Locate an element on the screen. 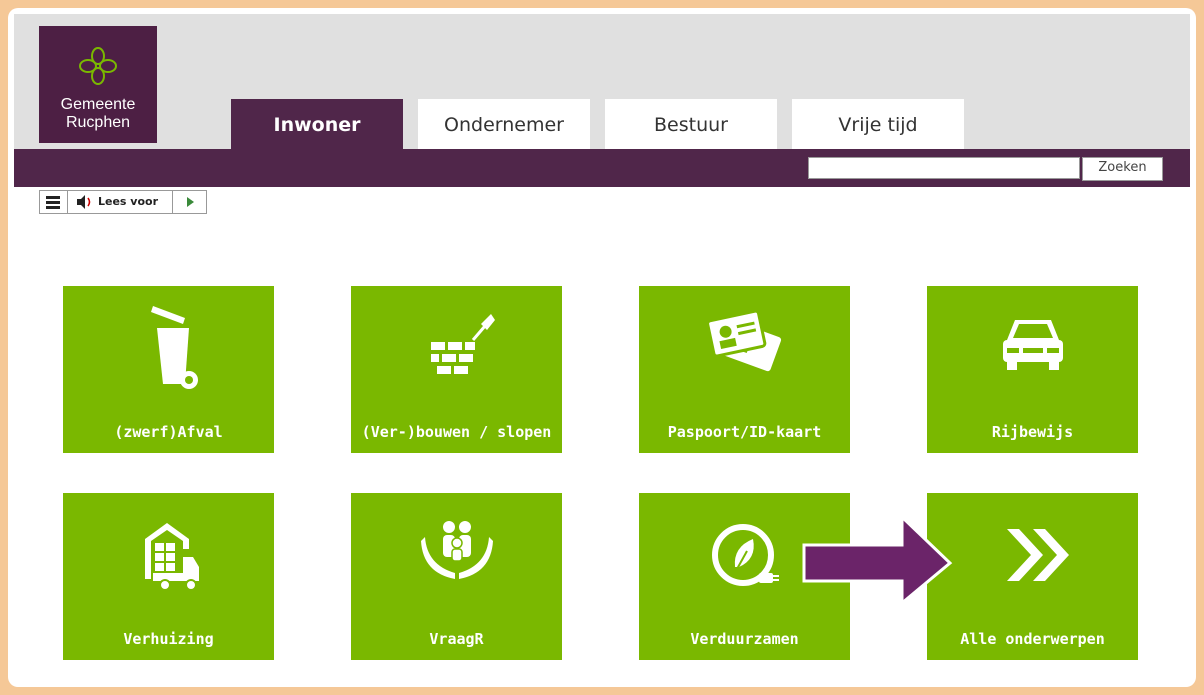 Image resolution: width=1204 pixels, height=695 pixels. play-button is located at coordinates (190, 202).